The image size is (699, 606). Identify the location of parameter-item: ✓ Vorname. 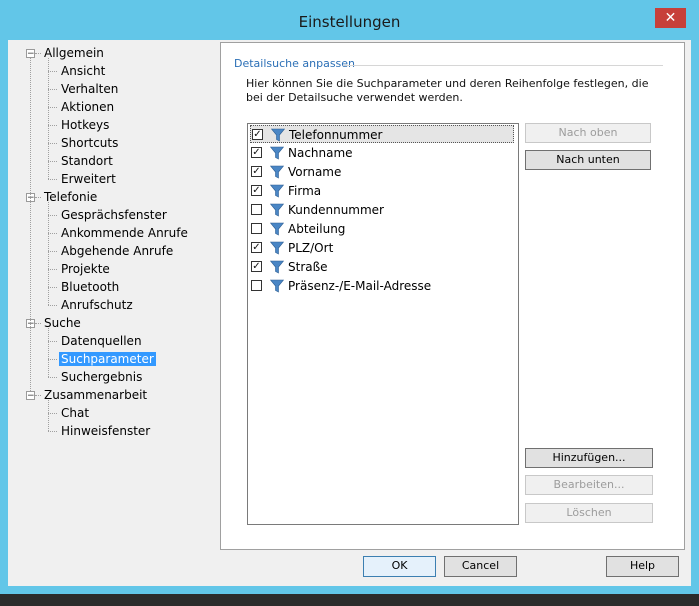
(382, 172).